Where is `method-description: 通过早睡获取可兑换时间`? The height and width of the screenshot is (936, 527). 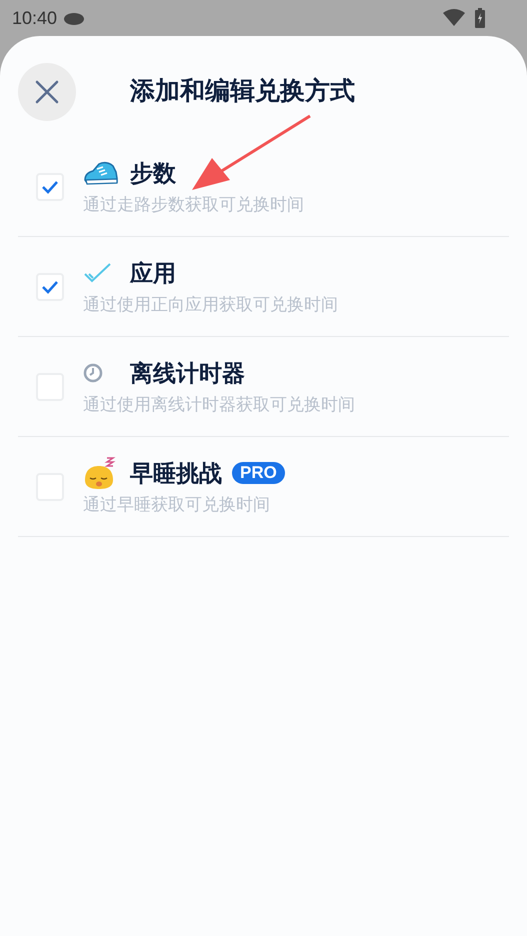
method-description: 通过早睡获取可兑换时间 is located at coordinates (177, 505).